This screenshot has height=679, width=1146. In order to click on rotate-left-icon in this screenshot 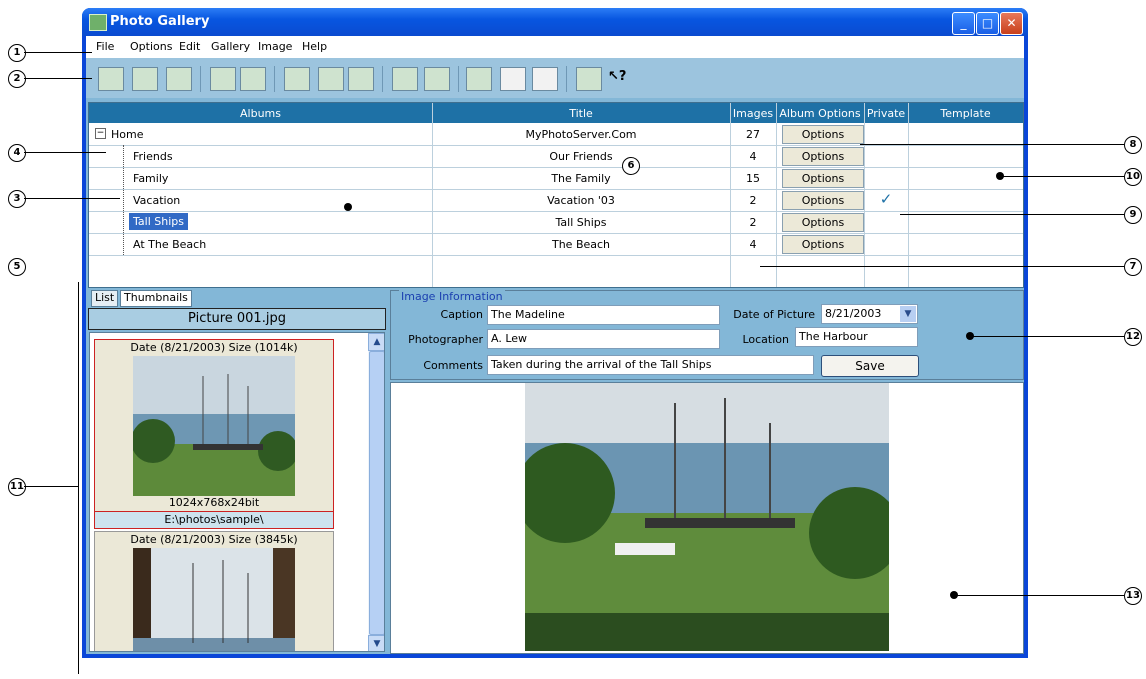, I will do `click(405, 79)`.